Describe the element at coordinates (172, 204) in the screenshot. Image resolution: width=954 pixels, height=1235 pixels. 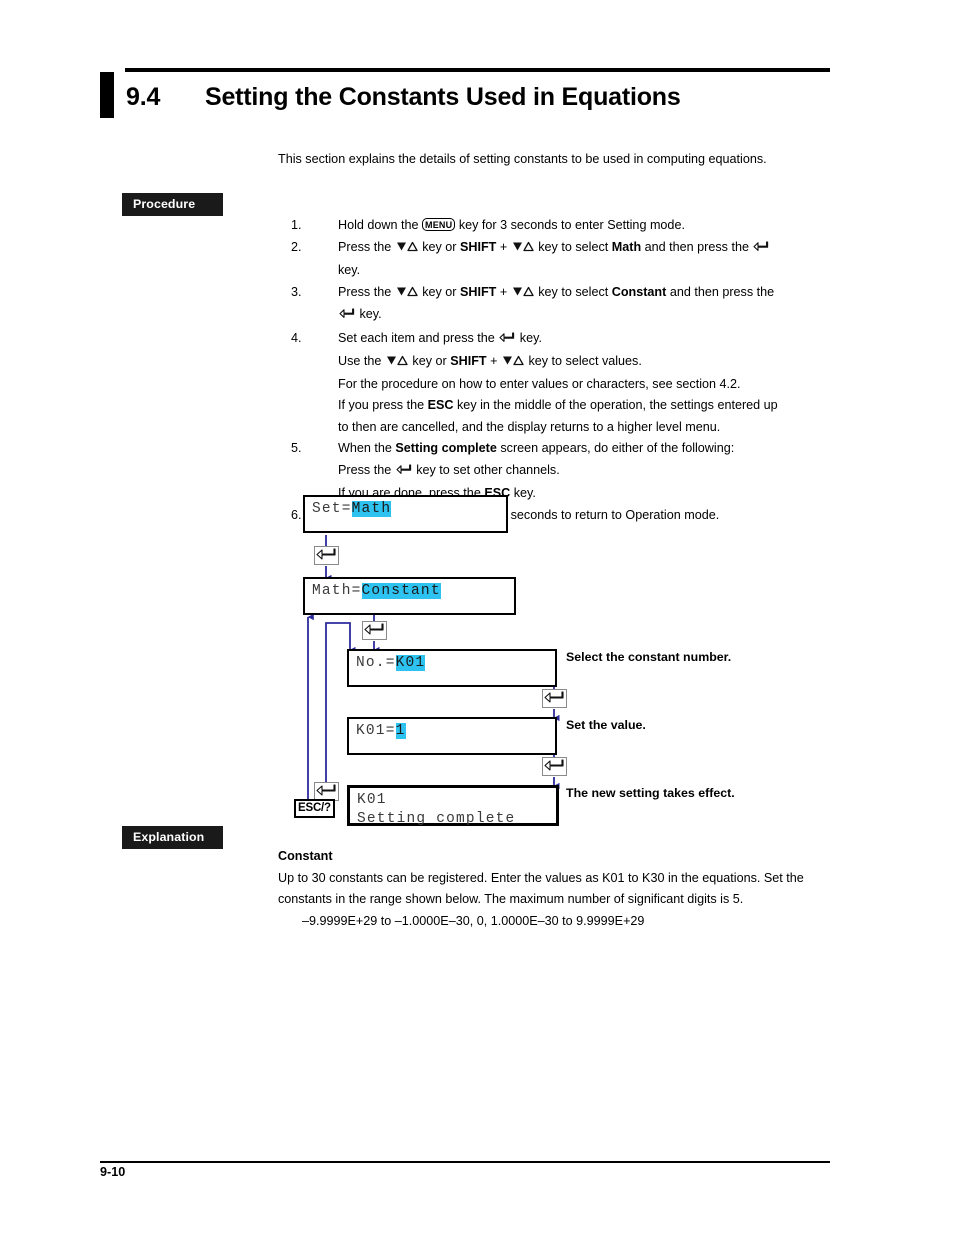
I see `procedure-tag: Procedure` at that location.